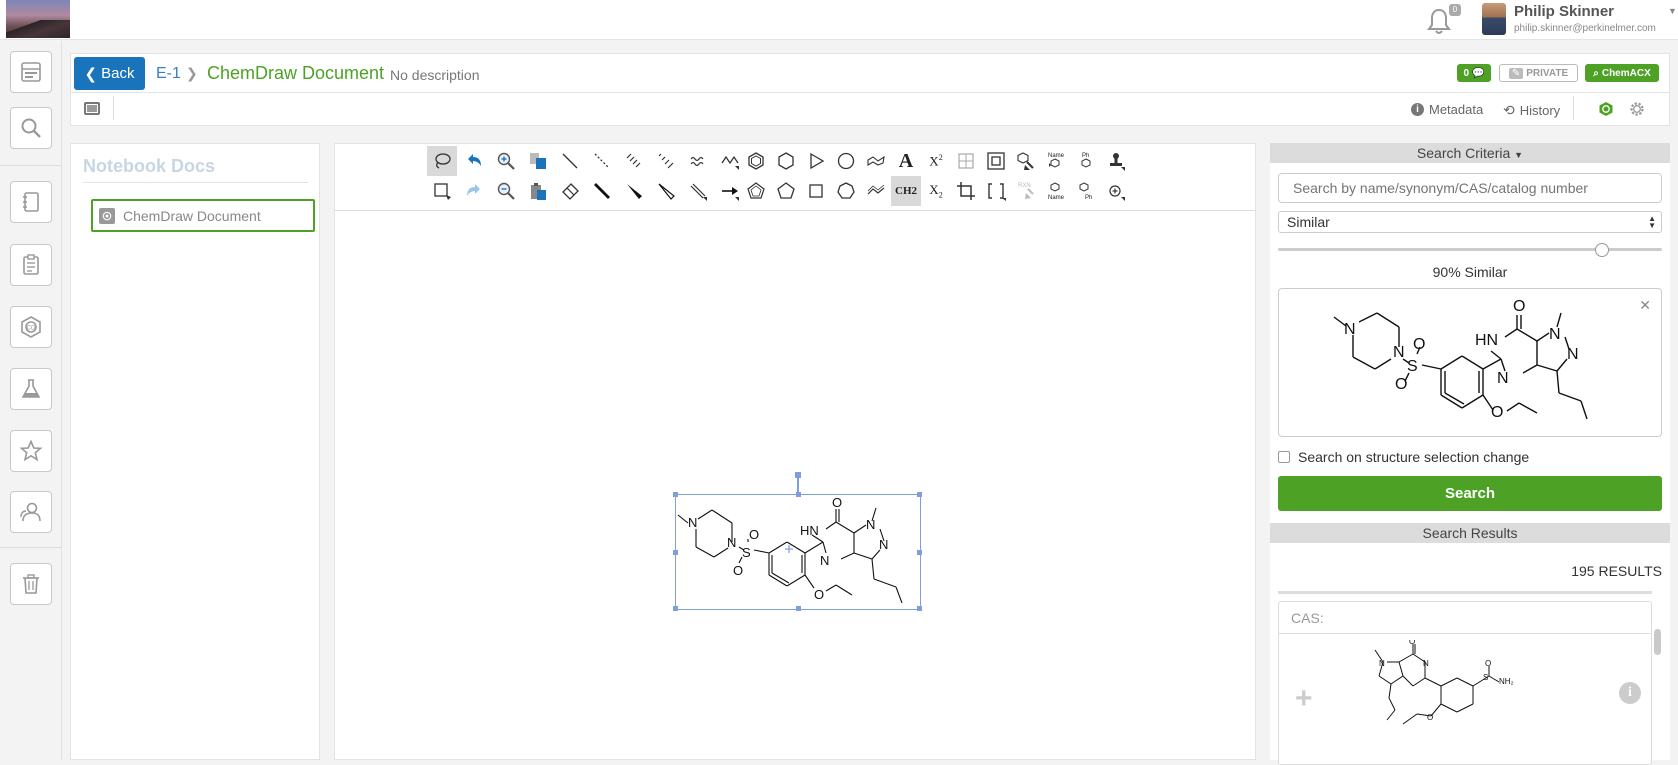 Image resolution: width=1678 pixels, height=765 pixels. I want to click on back-button: ❮ Back, so click(109, 73).